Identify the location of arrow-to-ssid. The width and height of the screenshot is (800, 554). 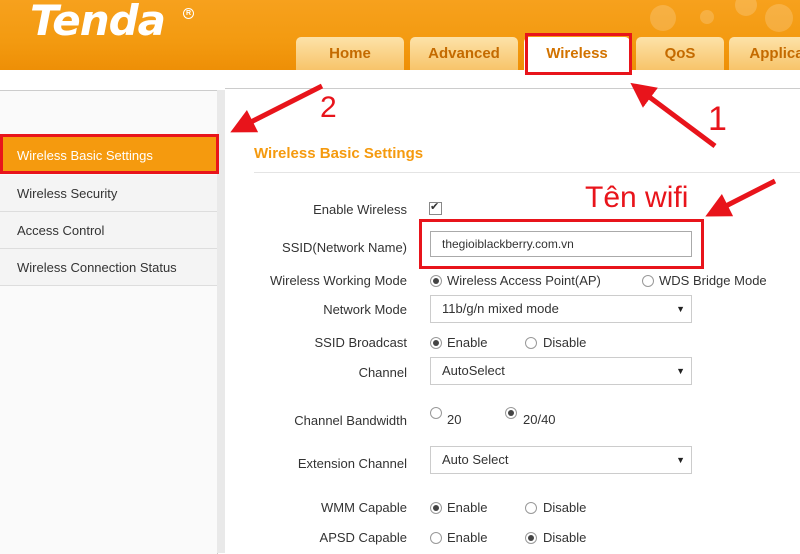
(741, 197).